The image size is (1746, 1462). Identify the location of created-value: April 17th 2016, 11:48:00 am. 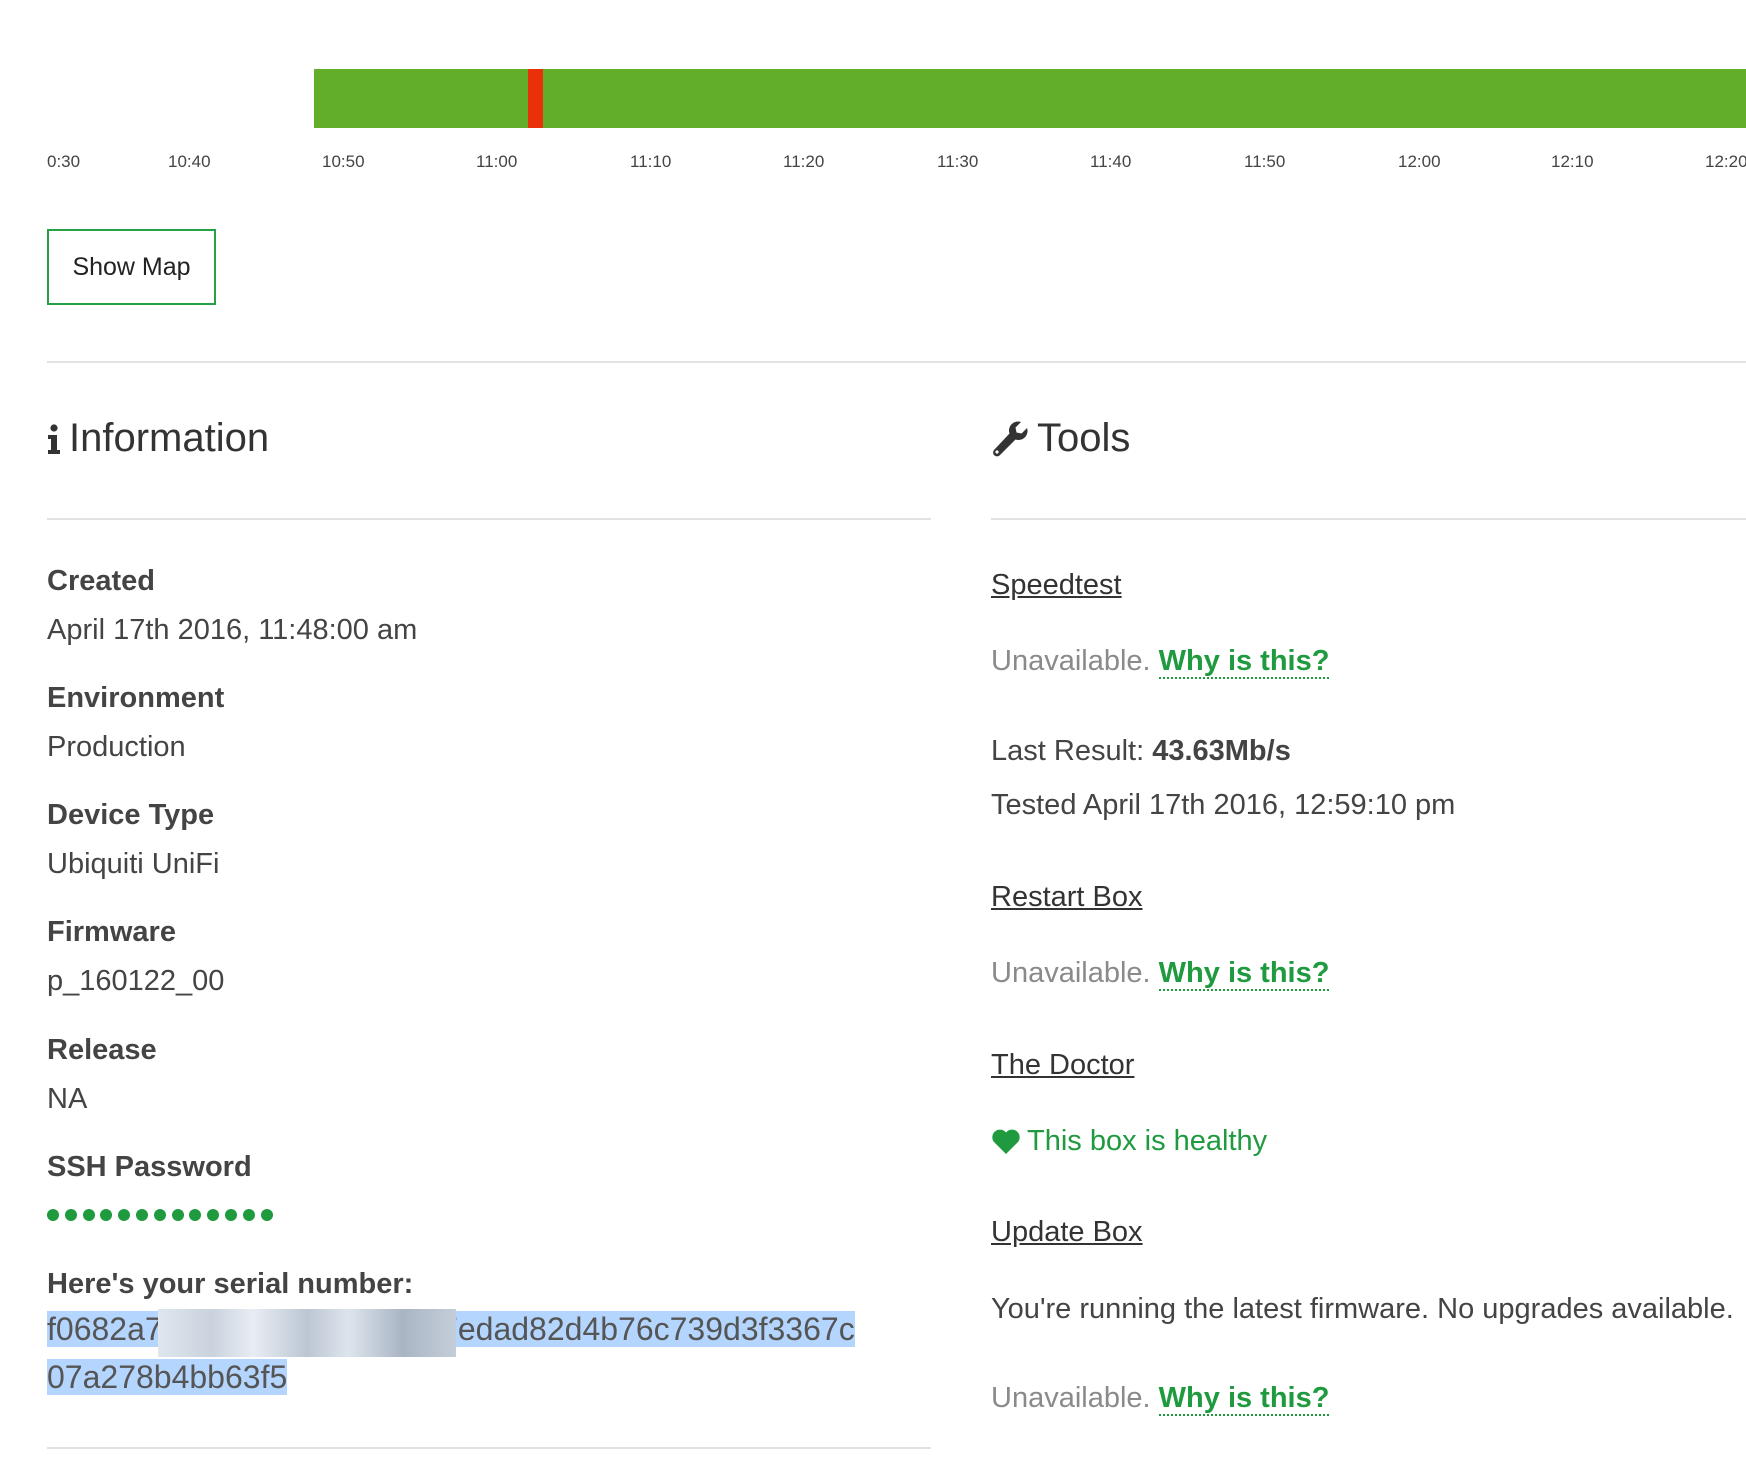
(232, 630).